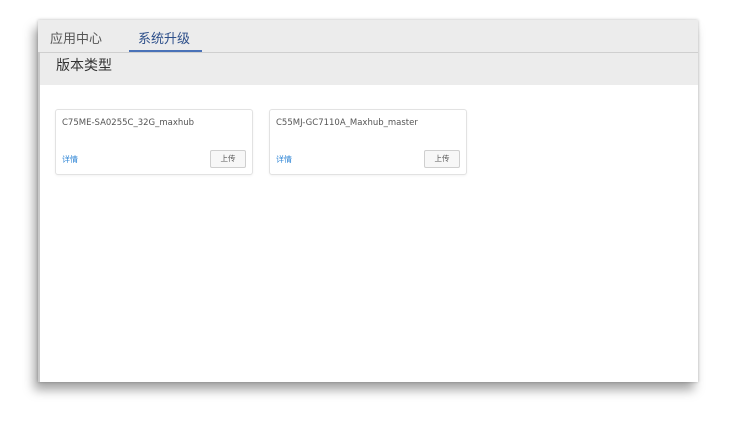 This screenshot has width=740, height=425. What do you see at coordinates (164, 37) in the screenshot?
I see `tab-system-upgrade: 系统升级` at bounding box center [164, 37].